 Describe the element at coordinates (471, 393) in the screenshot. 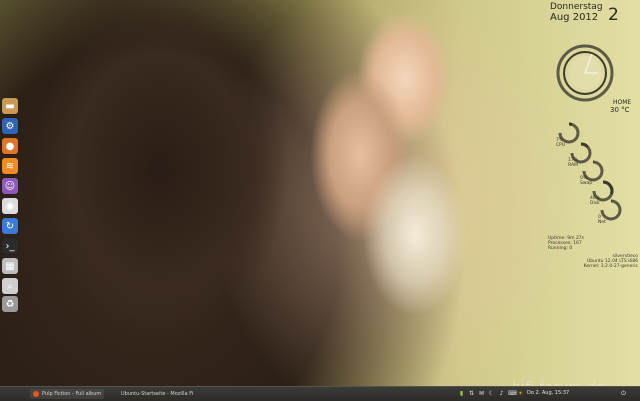

I see `network-icon: ⇅` at that location.